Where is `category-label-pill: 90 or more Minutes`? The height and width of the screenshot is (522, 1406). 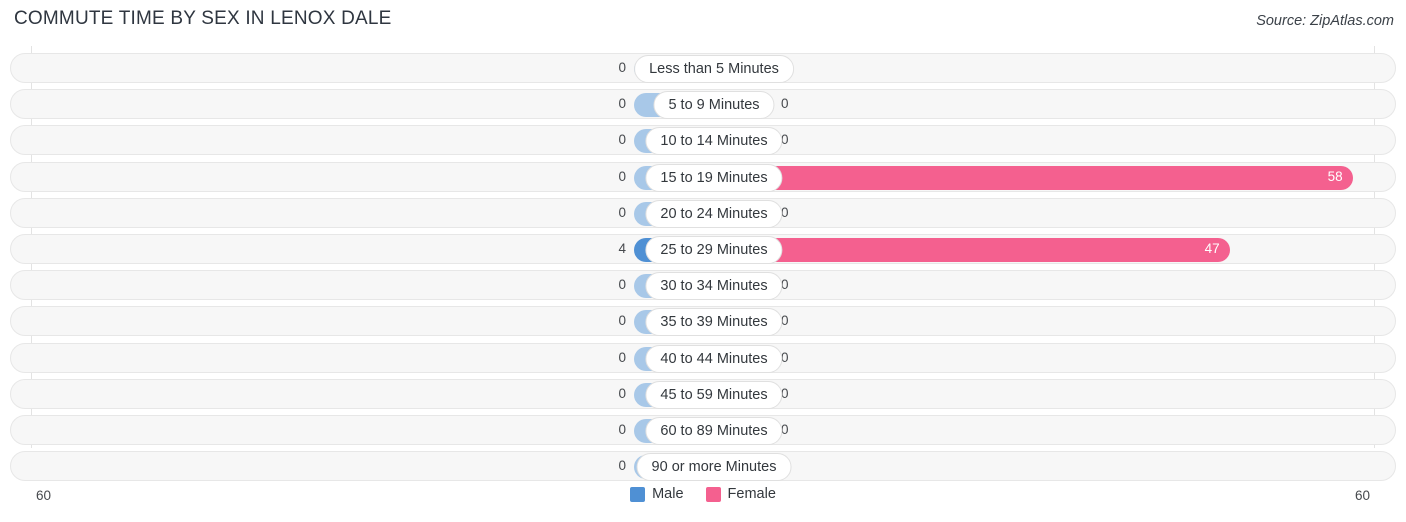
category-label-pill: 90 or more Minutes is located at coordinates (714, 467).